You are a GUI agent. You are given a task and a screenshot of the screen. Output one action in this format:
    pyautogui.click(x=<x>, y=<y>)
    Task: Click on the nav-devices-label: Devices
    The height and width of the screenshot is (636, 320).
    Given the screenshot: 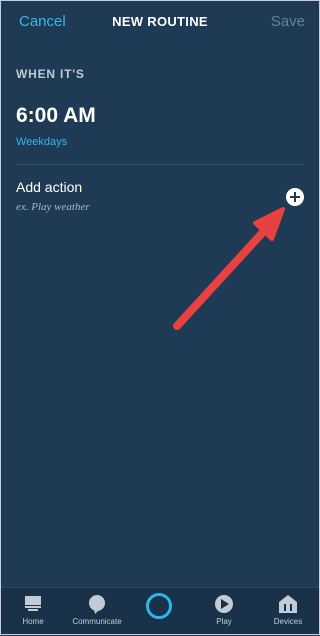 What is the action you would take?
    pyautogui.click(x=288, y=621)
    